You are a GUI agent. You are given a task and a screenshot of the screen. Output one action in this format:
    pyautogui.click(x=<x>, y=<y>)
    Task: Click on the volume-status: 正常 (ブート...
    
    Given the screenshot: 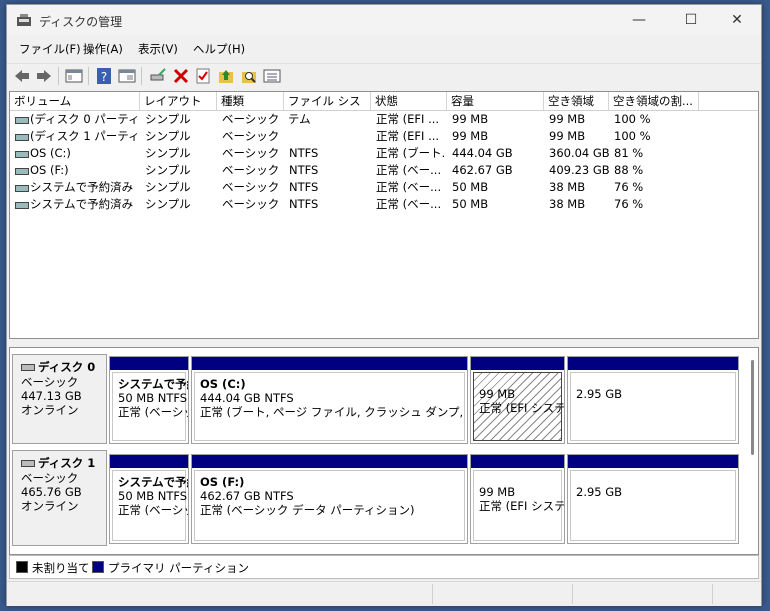 What is the action you would take?
    pyautogui.click(x=411, y=153)
    